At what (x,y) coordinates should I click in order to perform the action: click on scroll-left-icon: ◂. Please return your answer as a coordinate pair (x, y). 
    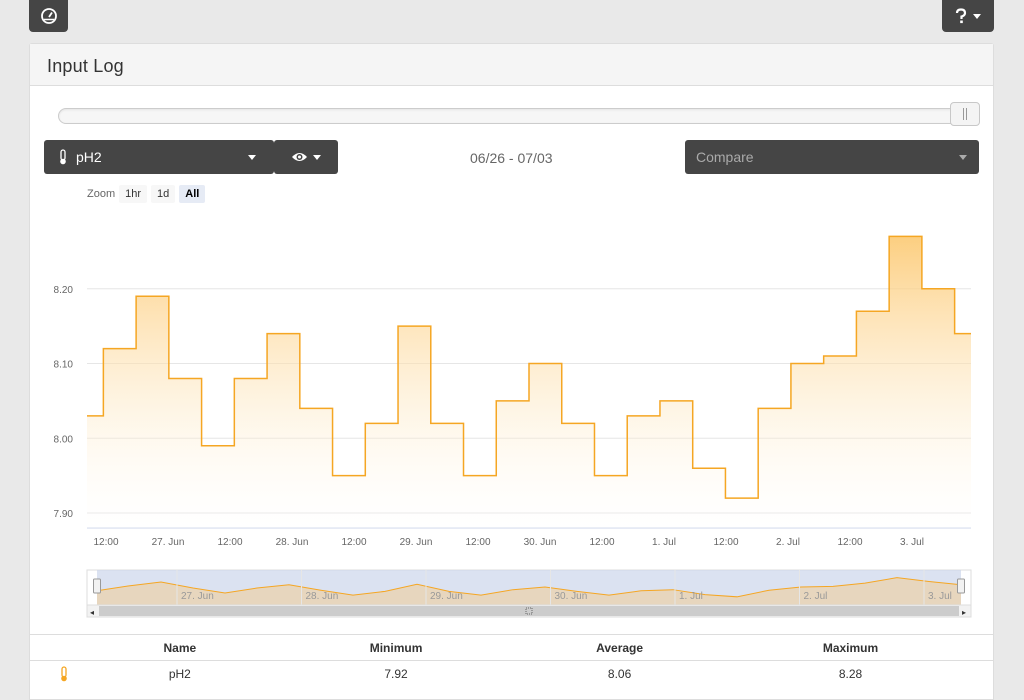
    Looking at the image, I should click on (92, 612).